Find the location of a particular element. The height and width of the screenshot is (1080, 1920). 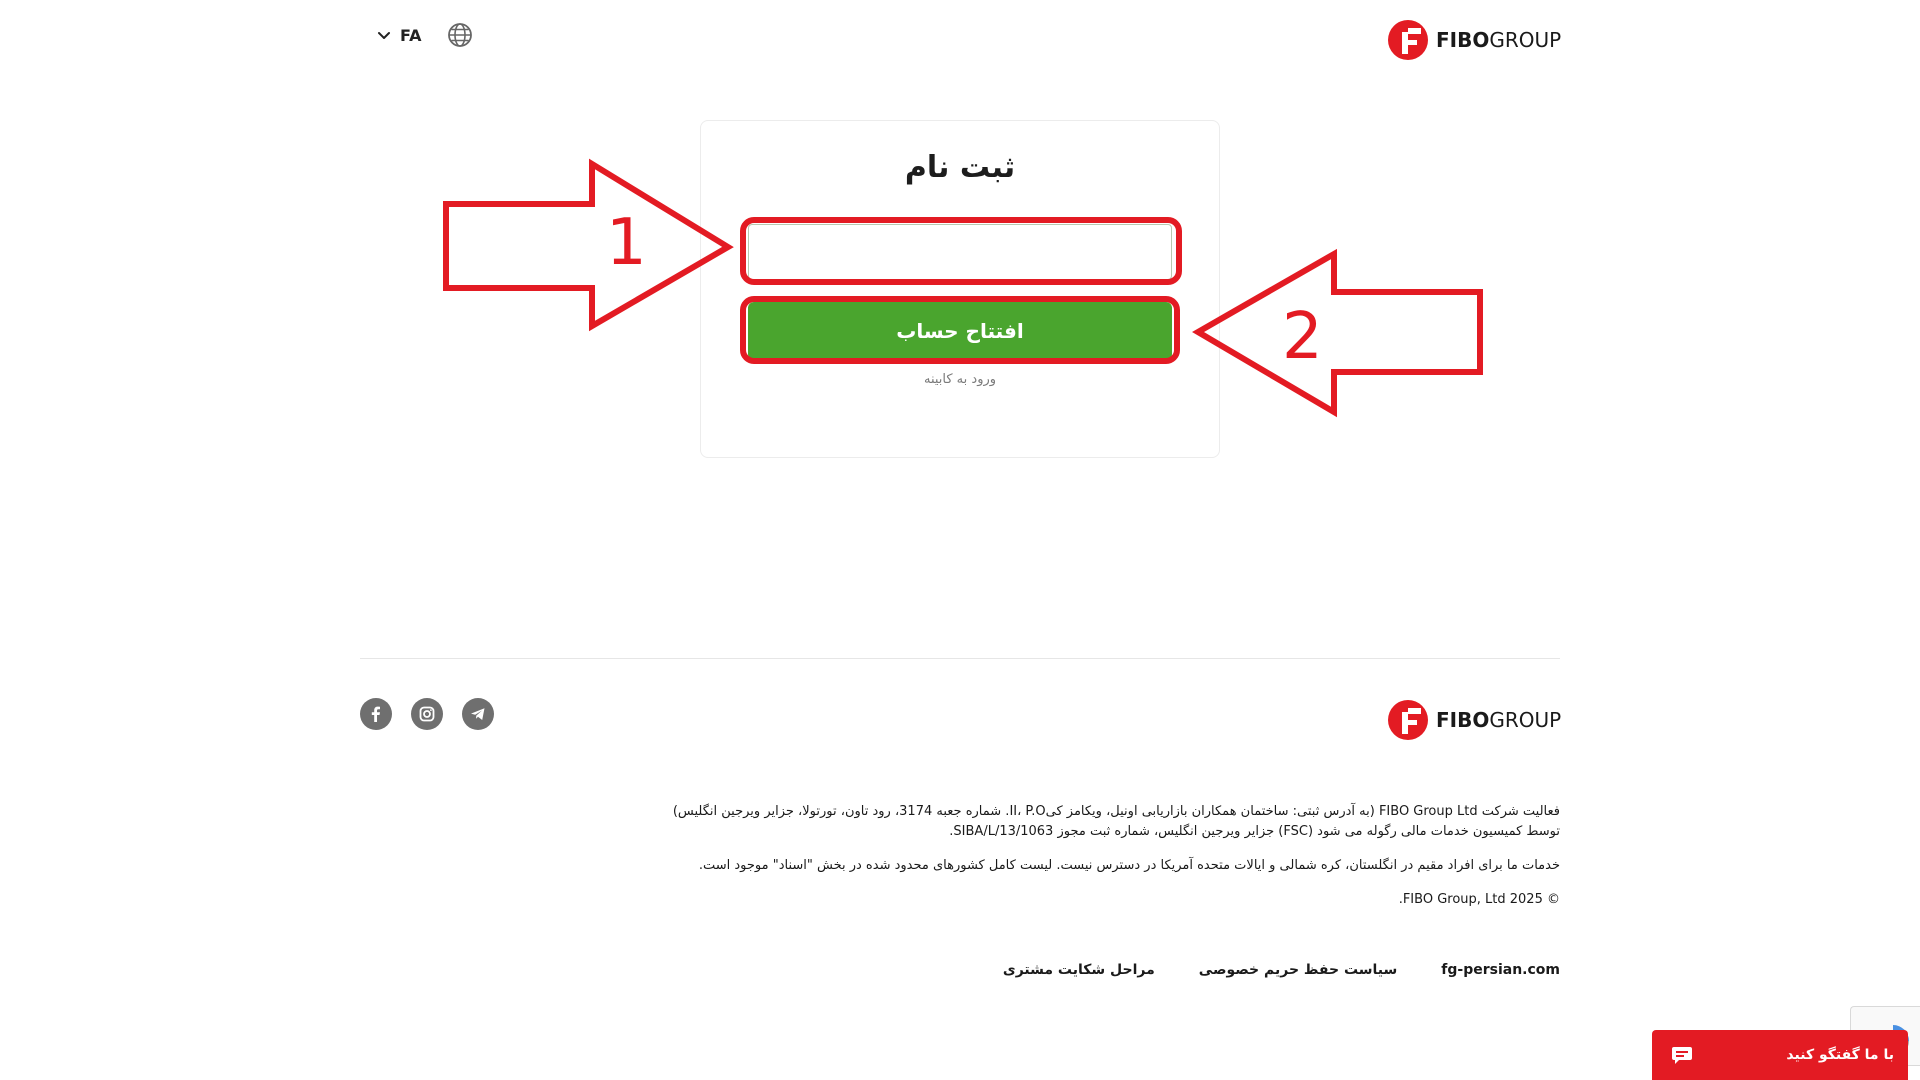

footer-link-privacy: سیاست حفظ حریم خصوصی is located at coordinates (1298, 970).